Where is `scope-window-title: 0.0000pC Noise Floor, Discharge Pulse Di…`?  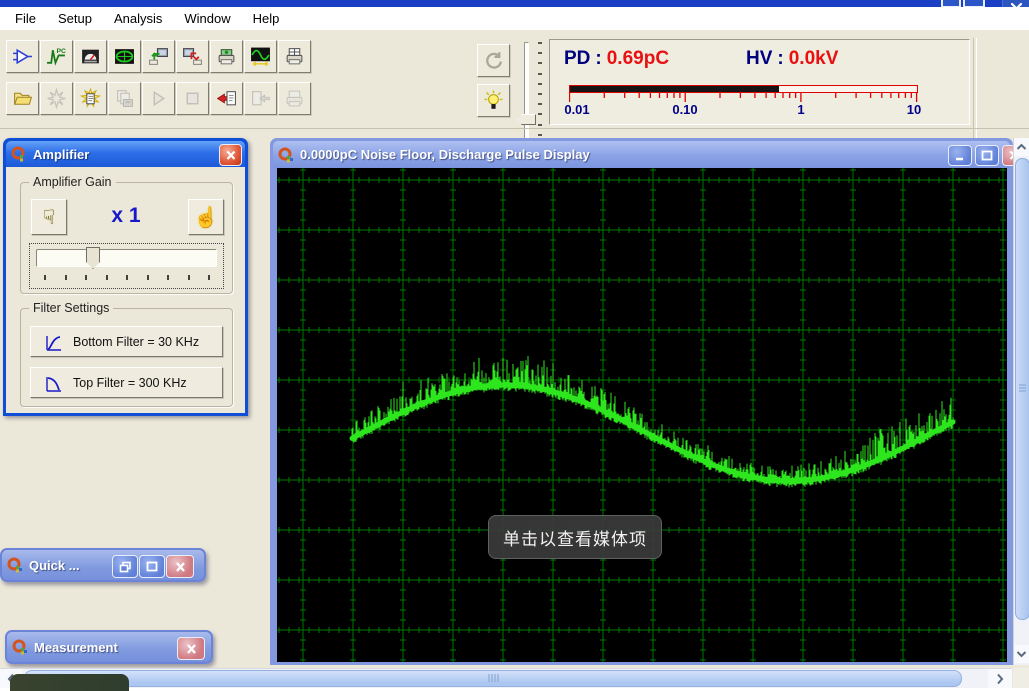 scope-window-title: 0.0000pC Noise Floor, Discharge Pulse Di… is located at coordinates (445, 154).